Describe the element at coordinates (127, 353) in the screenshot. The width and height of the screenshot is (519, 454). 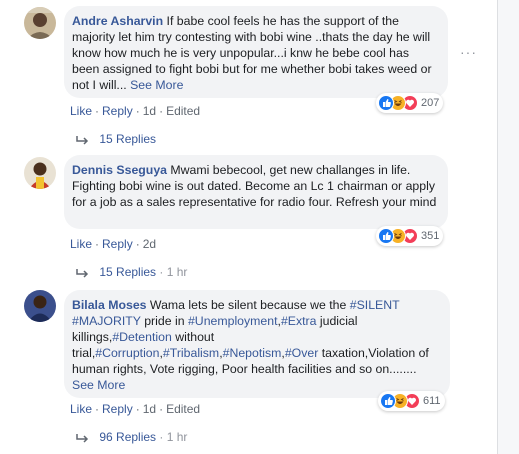
I see `hashtag-link: #Corruption` at that location.